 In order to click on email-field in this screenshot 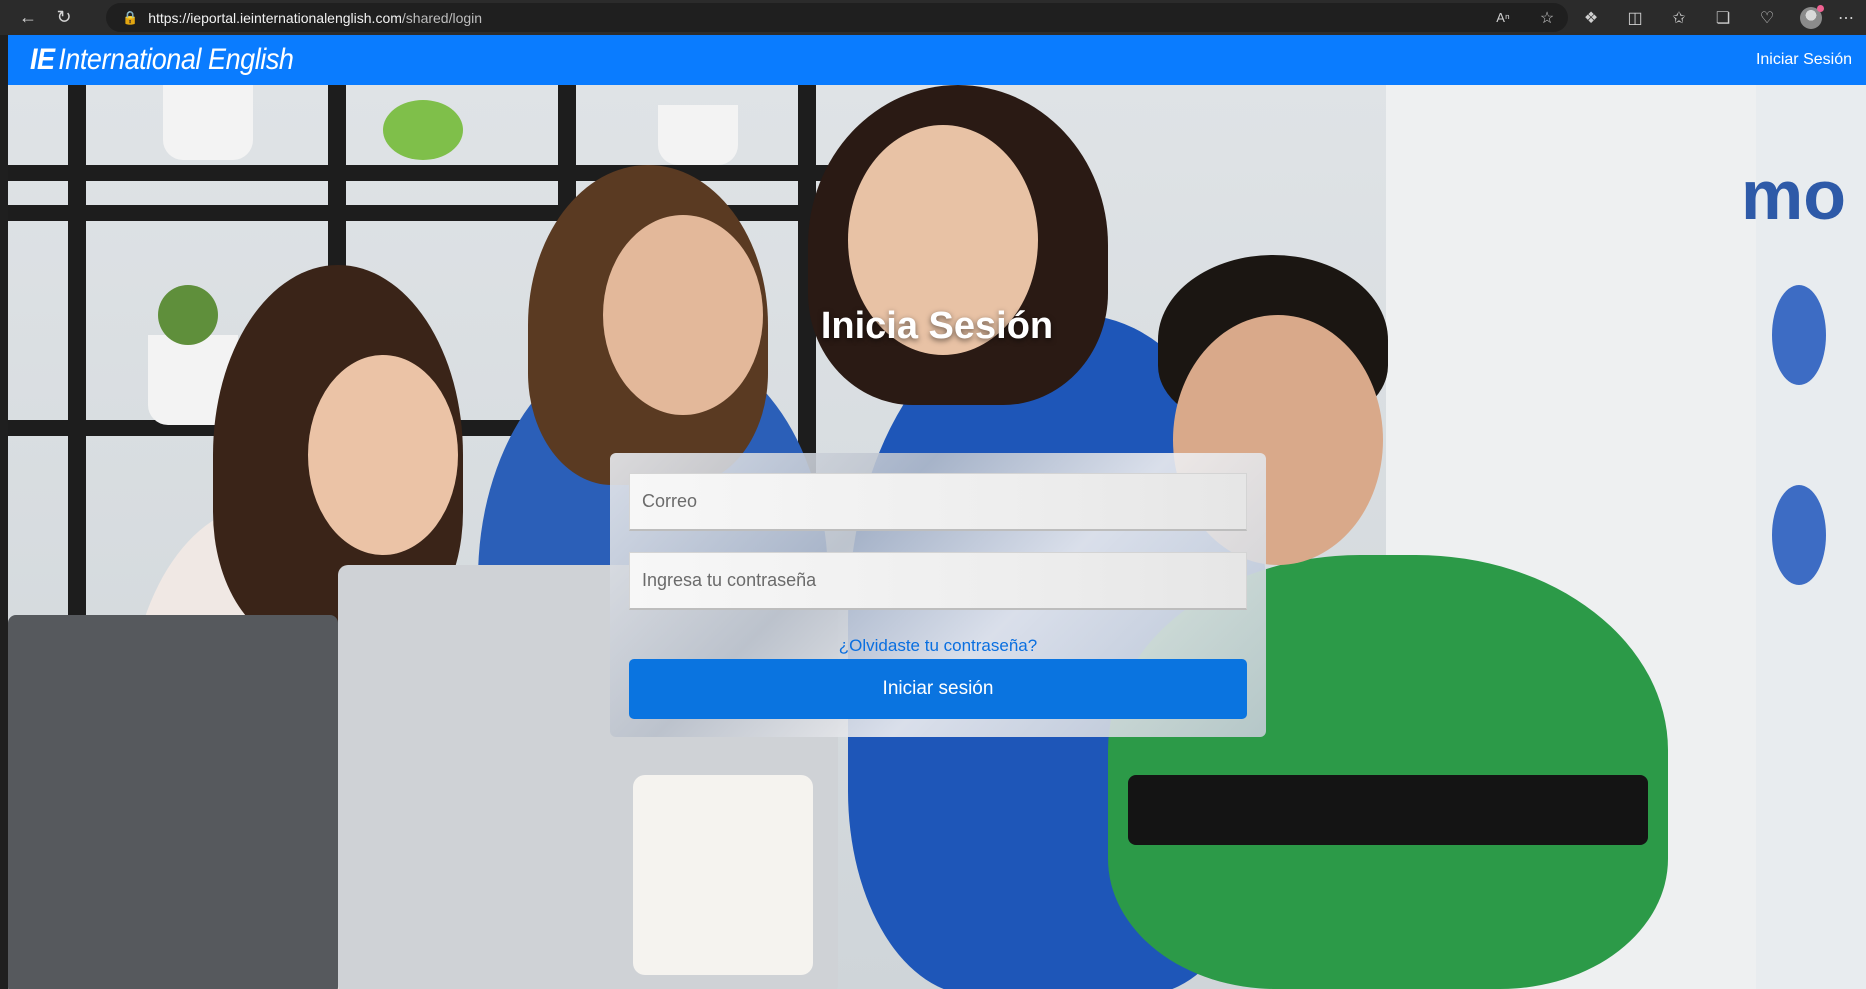, I will do `click(938, 502)`.